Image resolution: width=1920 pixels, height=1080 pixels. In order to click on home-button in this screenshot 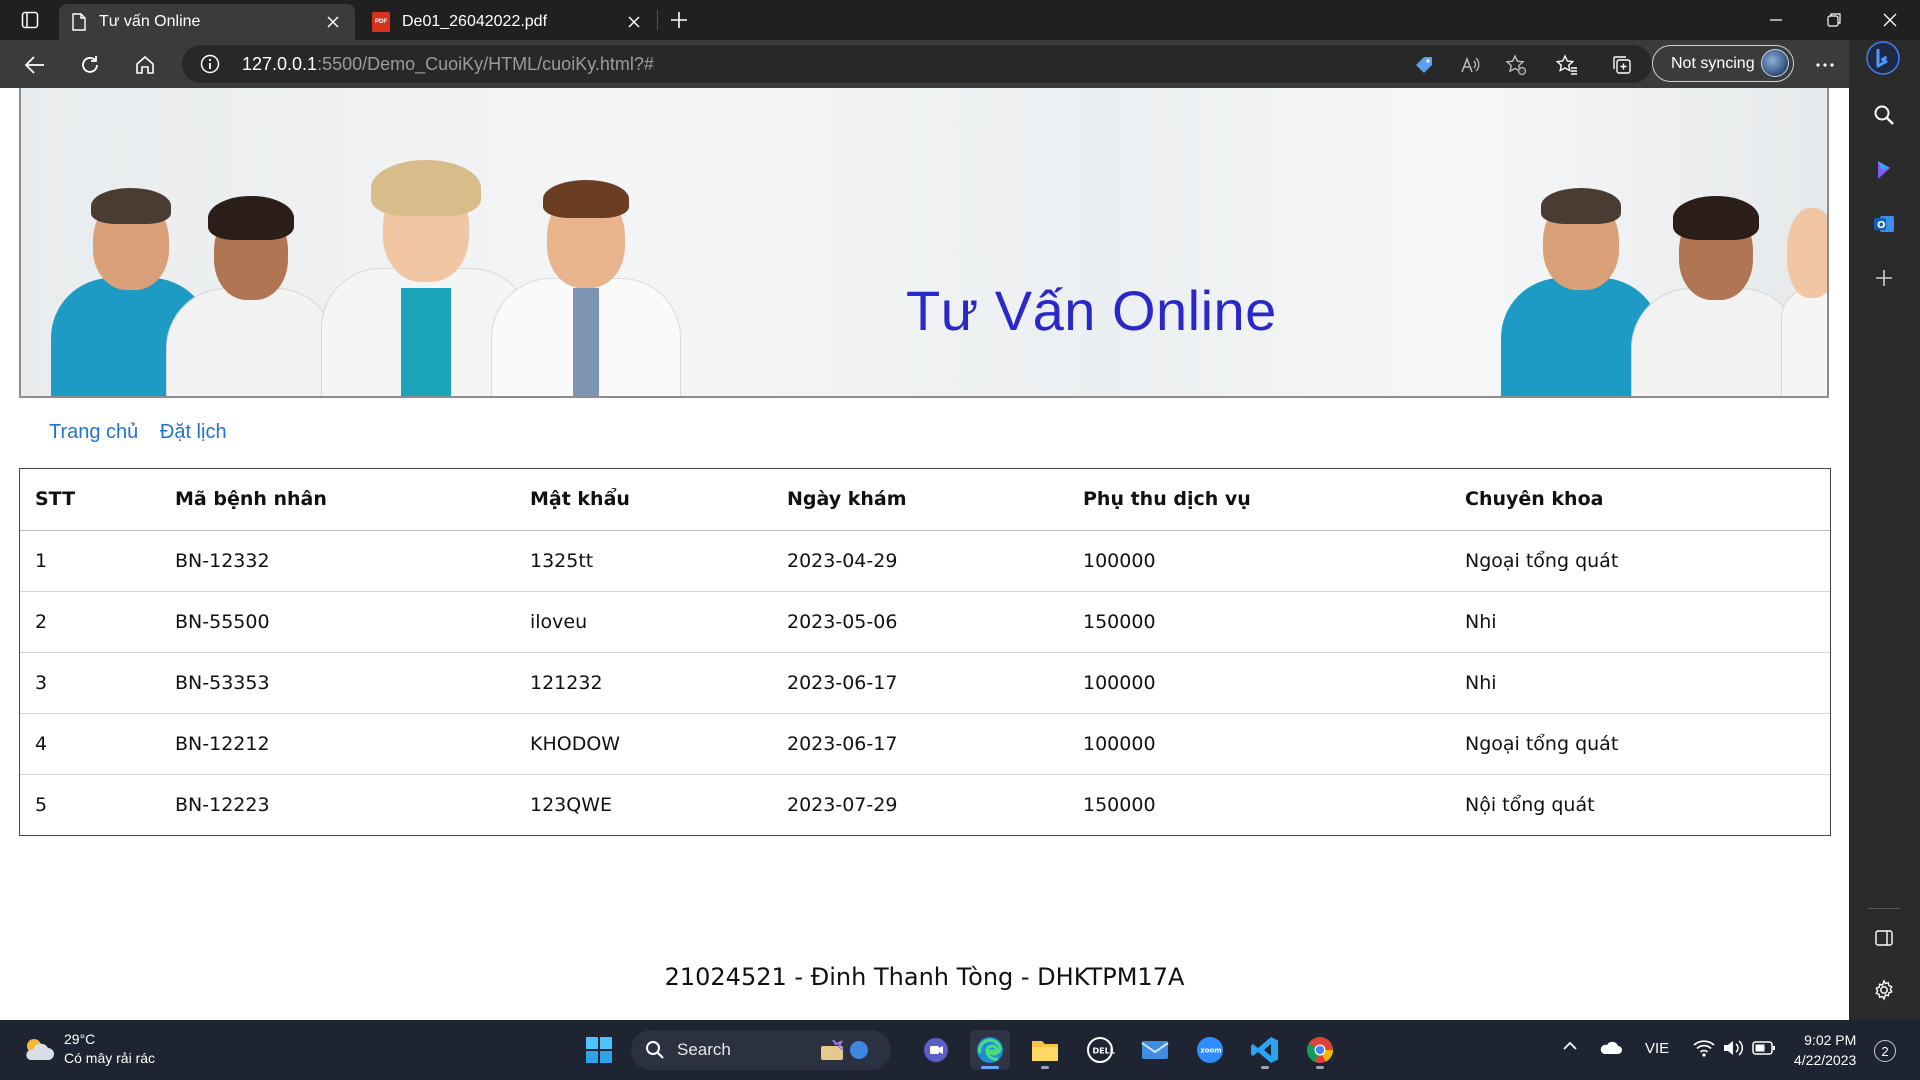, I will do `click(145, 65)`.